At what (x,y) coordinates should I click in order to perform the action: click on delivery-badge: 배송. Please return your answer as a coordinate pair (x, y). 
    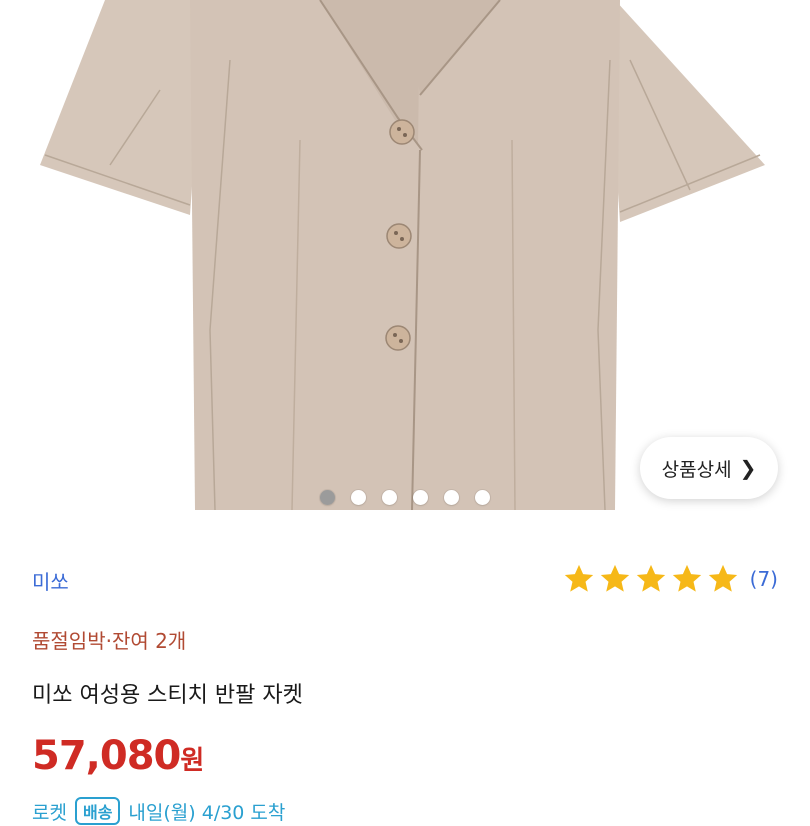
    Looking at the image, I should click on (97, 811).